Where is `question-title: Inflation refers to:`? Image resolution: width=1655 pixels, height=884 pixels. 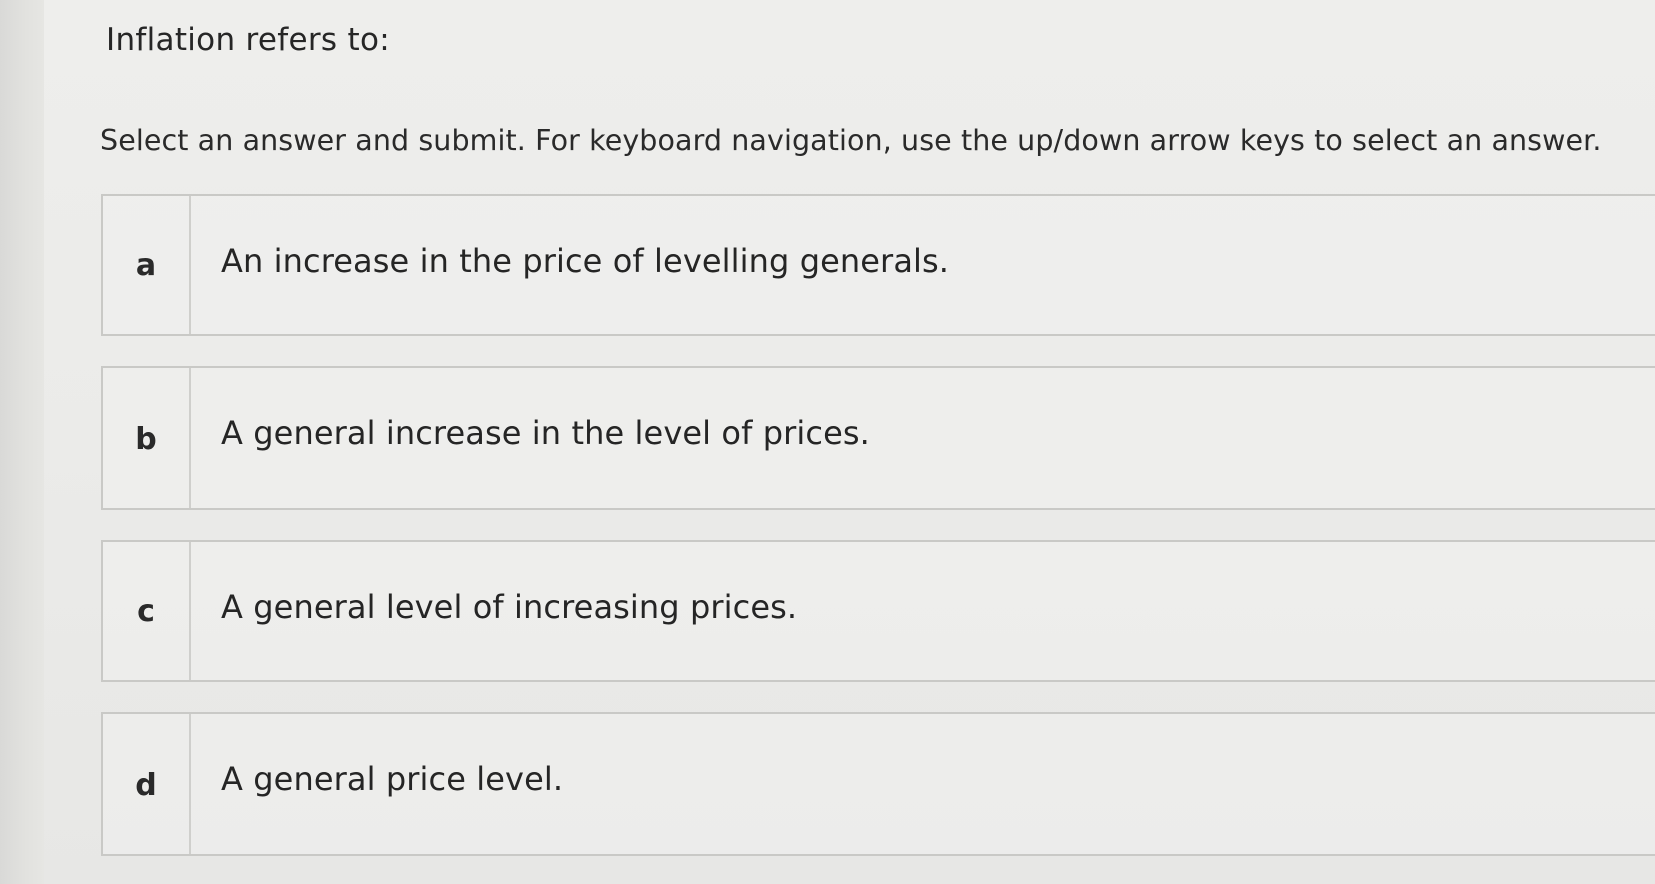 question-title: Inflation refers to: is located at coordinates (248, 40).